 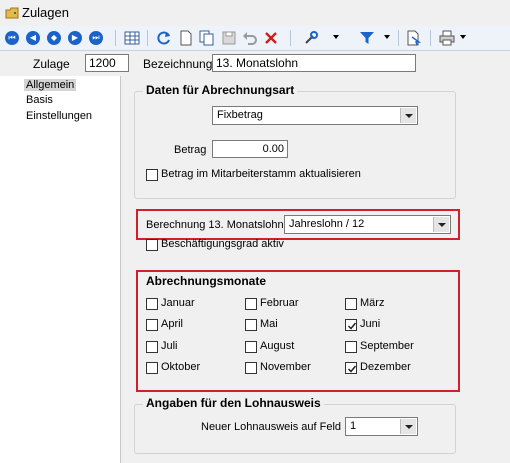 What do you see at coordinates (51, 64) in the screenshot?
I see `zulage-label: Zulage` at bounding box center [51, 64].